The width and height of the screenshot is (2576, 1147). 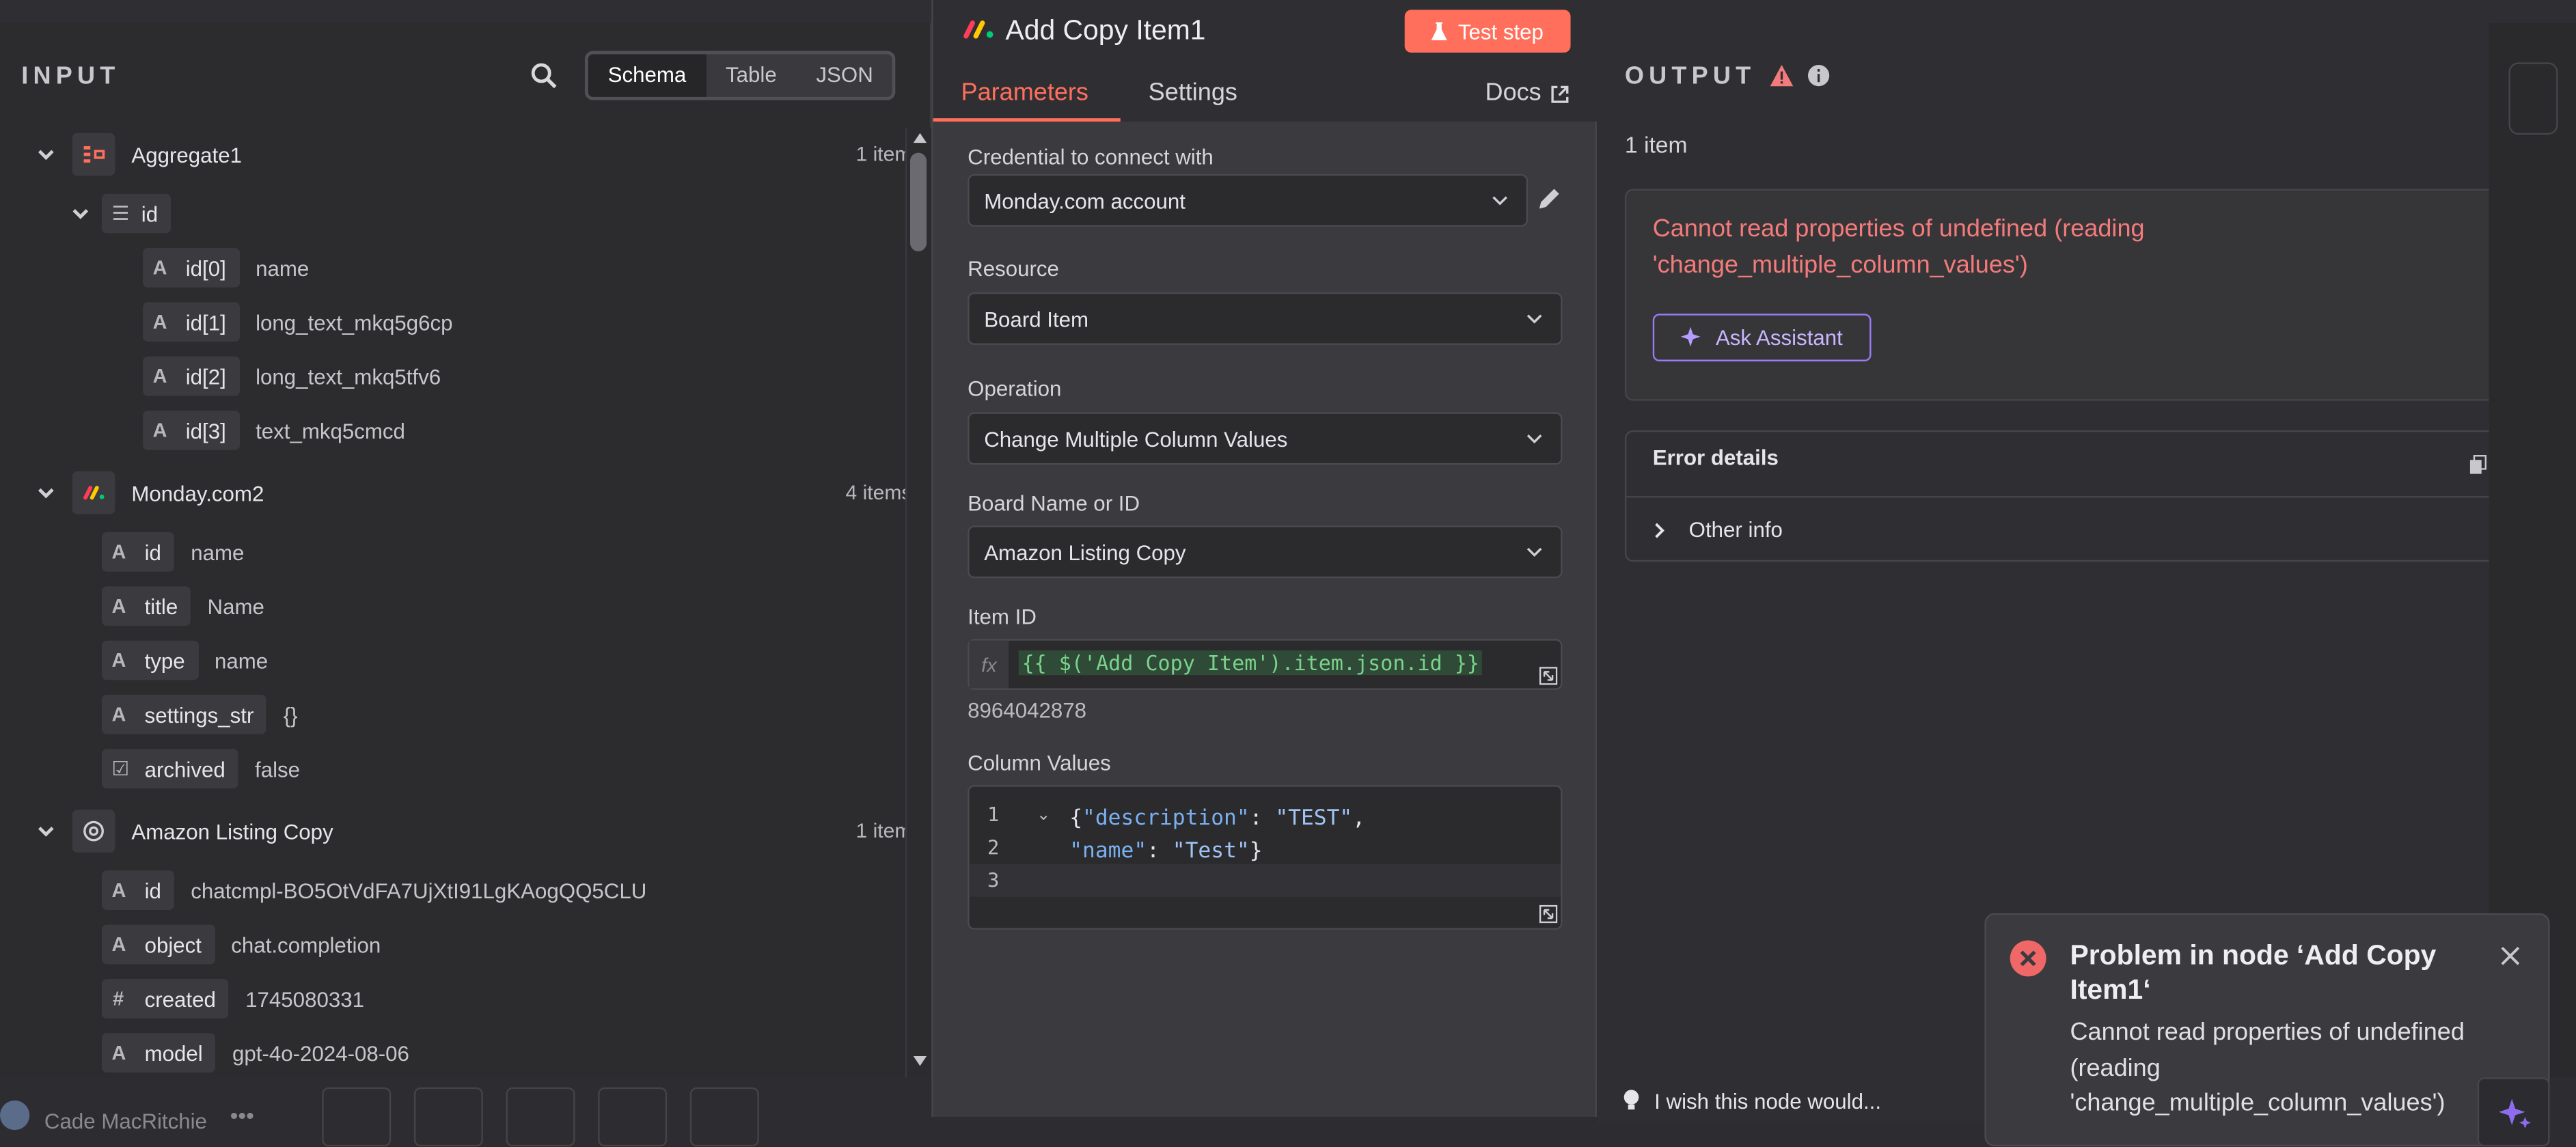 What do you see at coordinates (218, 551) in the screenshot?
I see `field-value: name` at bounding box center [218, 551].